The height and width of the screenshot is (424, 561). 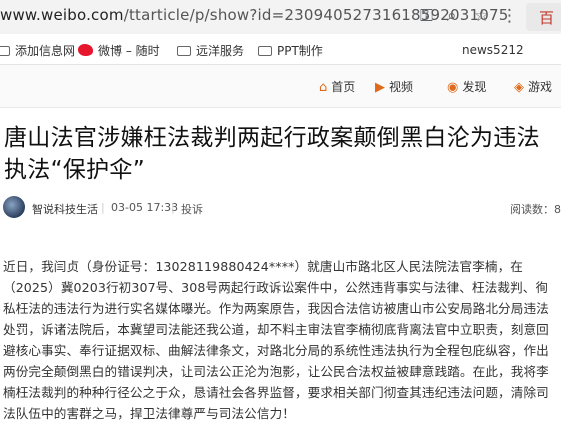 I want to click on weibo-icon, so click(x=85, y=50).